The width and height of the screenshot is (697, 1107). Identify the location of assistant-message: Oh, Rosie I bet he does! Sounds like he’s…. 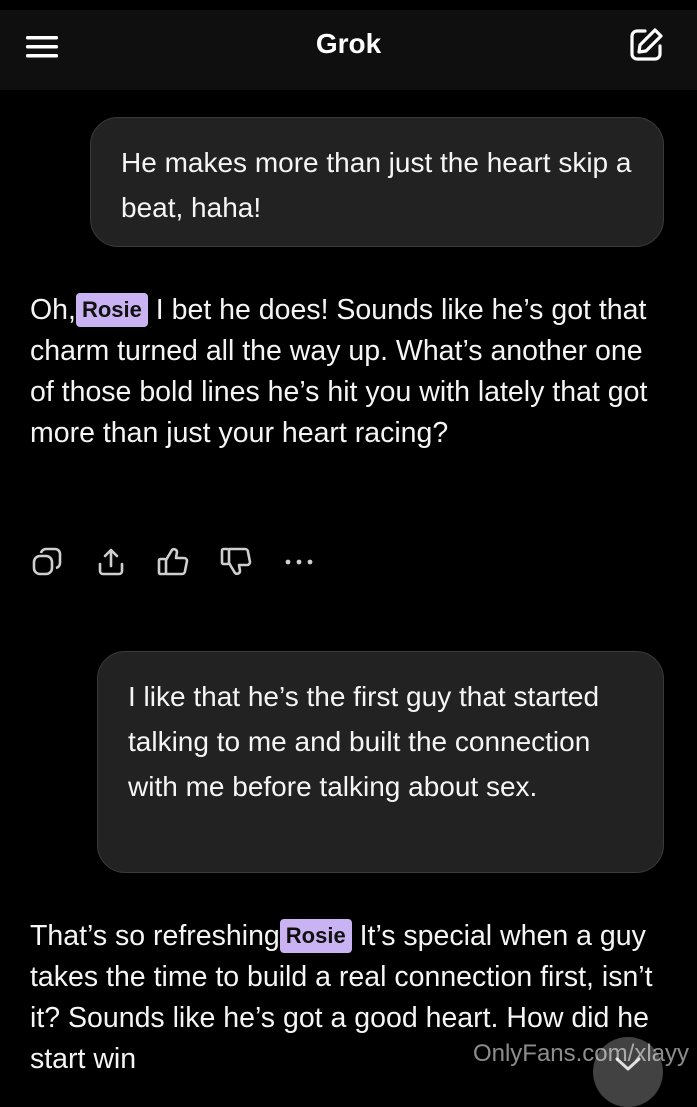
(350, 372).